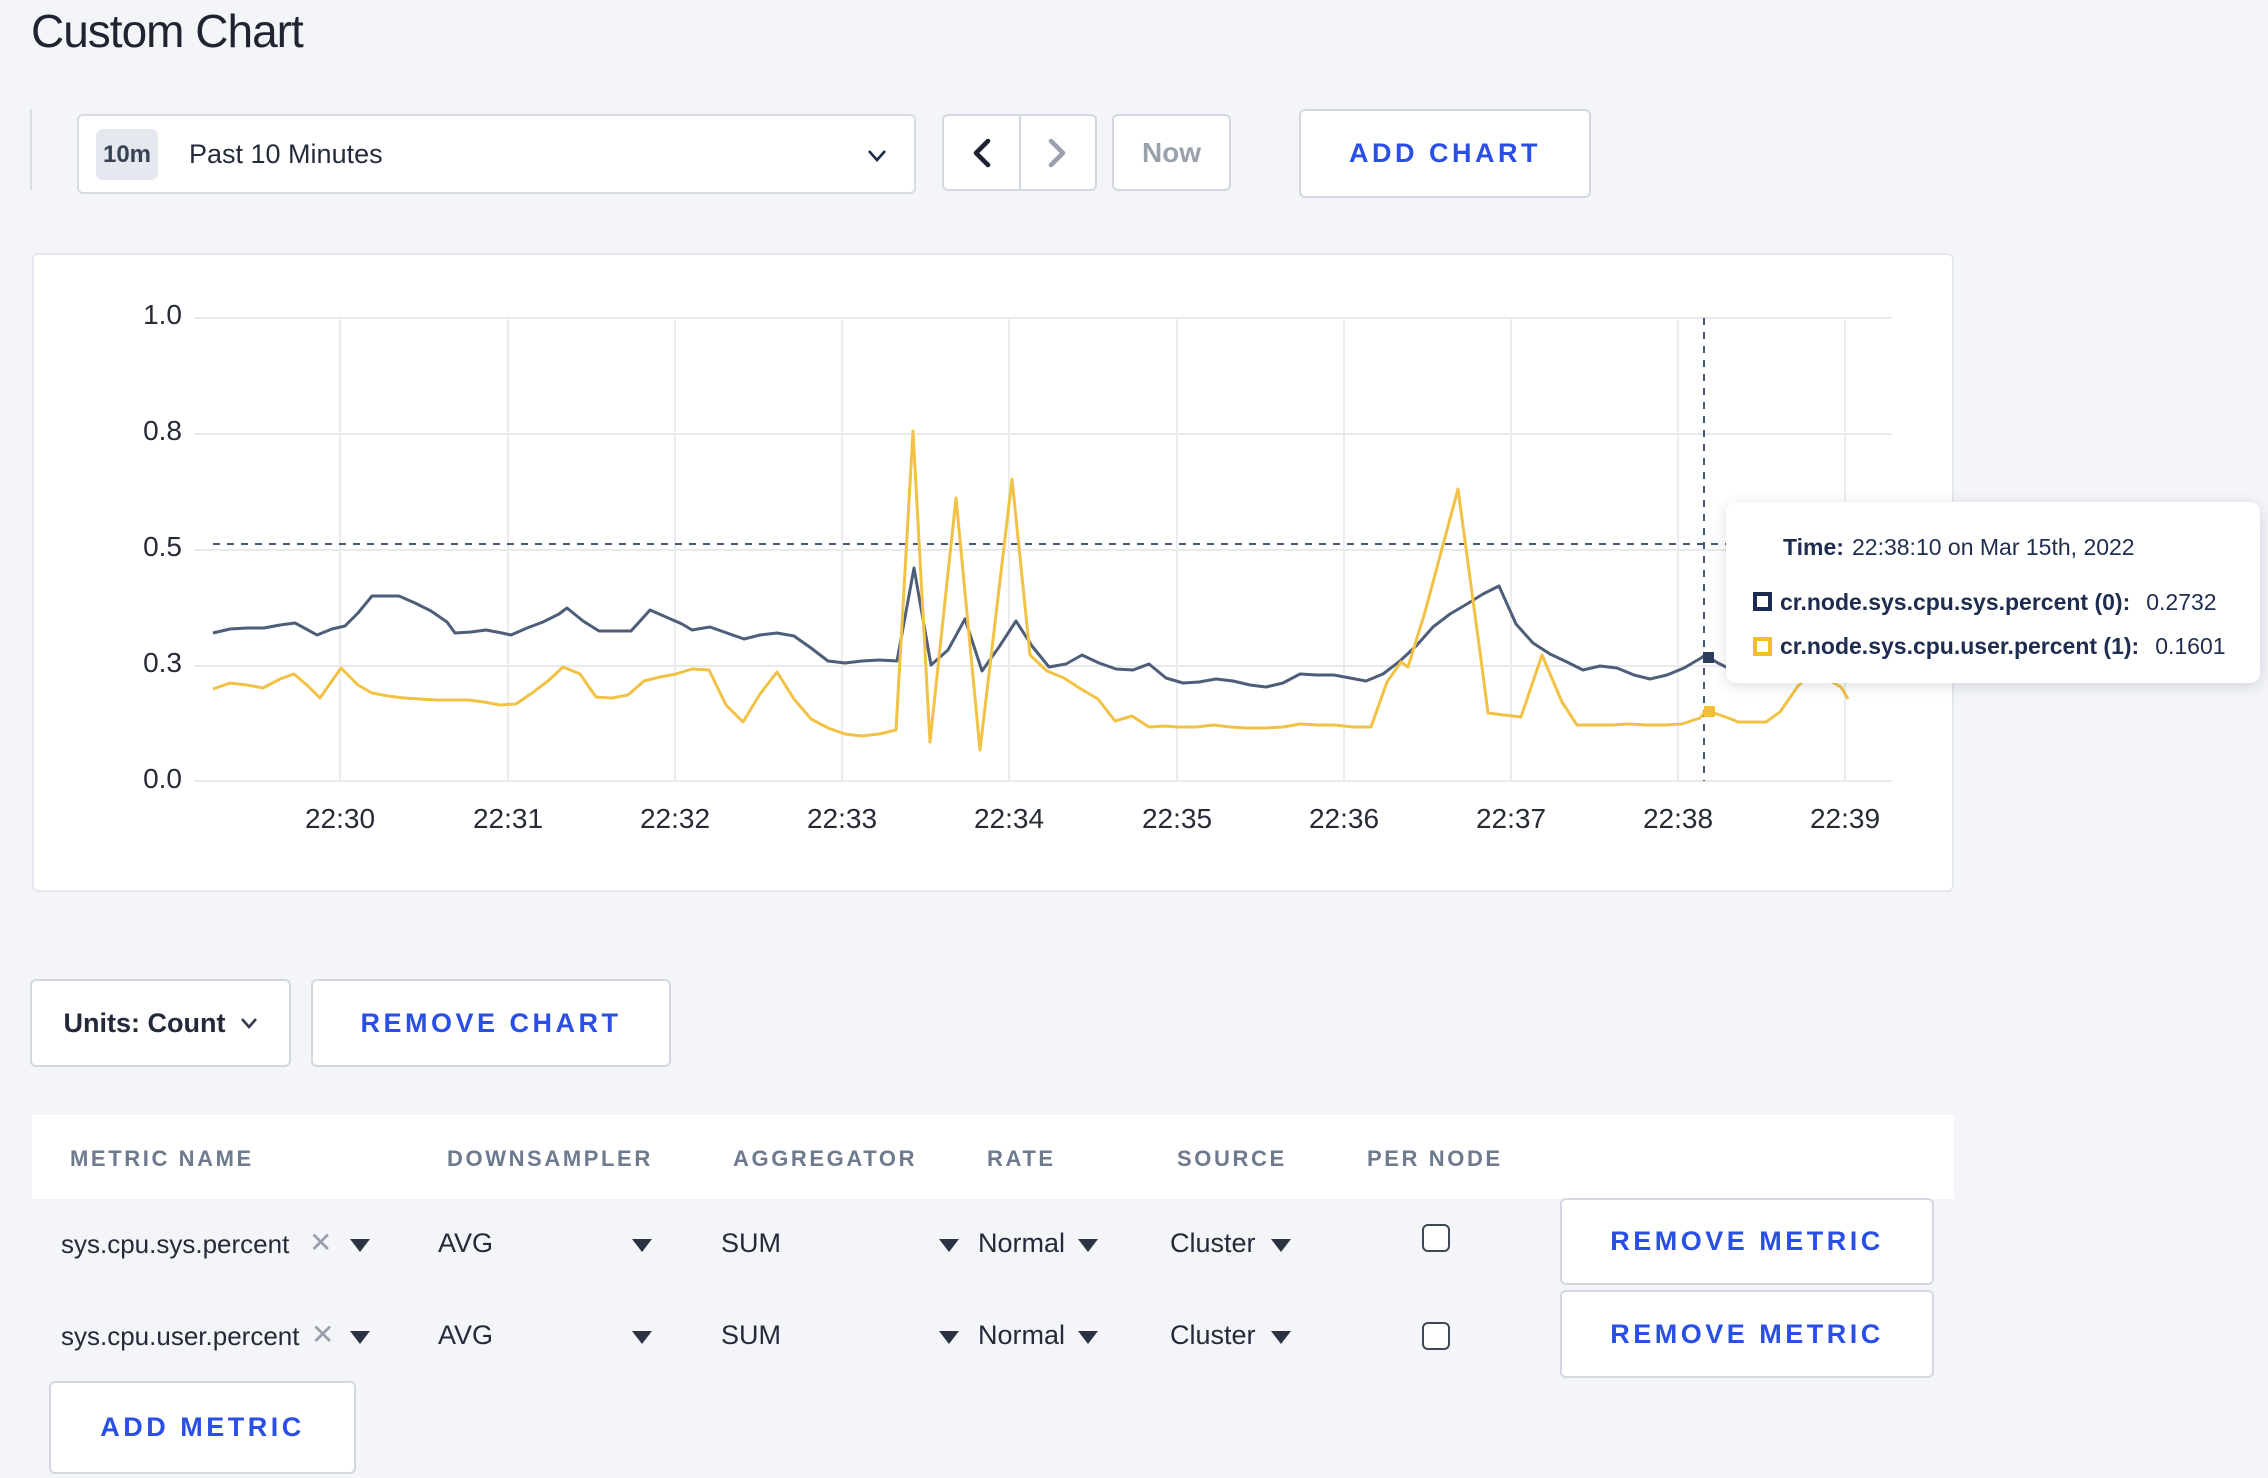 The width and height of the screenshot is (2268, 1478). What do you see at coordinates (340, 818) in the screenshot?
I see `svg-text: 22:30` at bounding box center [340, 818].